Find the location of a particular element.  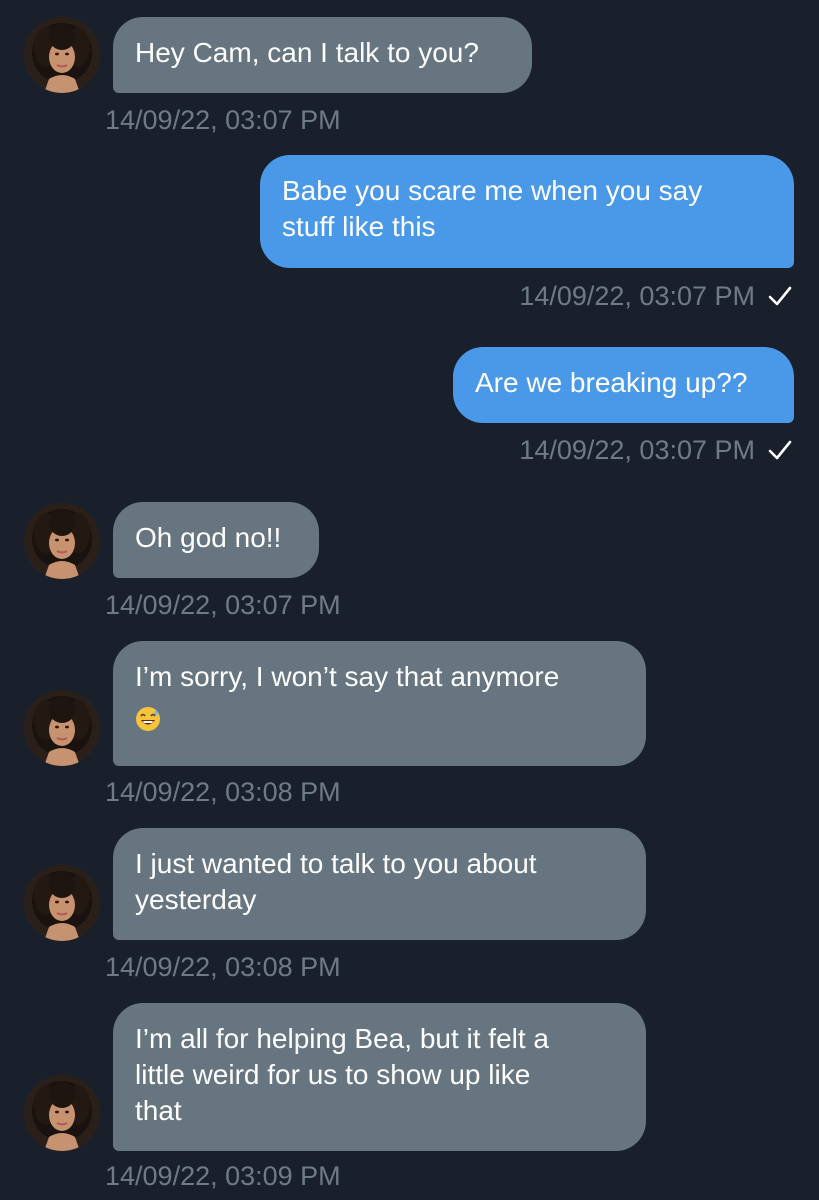

message-text: Are we breaking up?? is located at coordinates (611, 382).